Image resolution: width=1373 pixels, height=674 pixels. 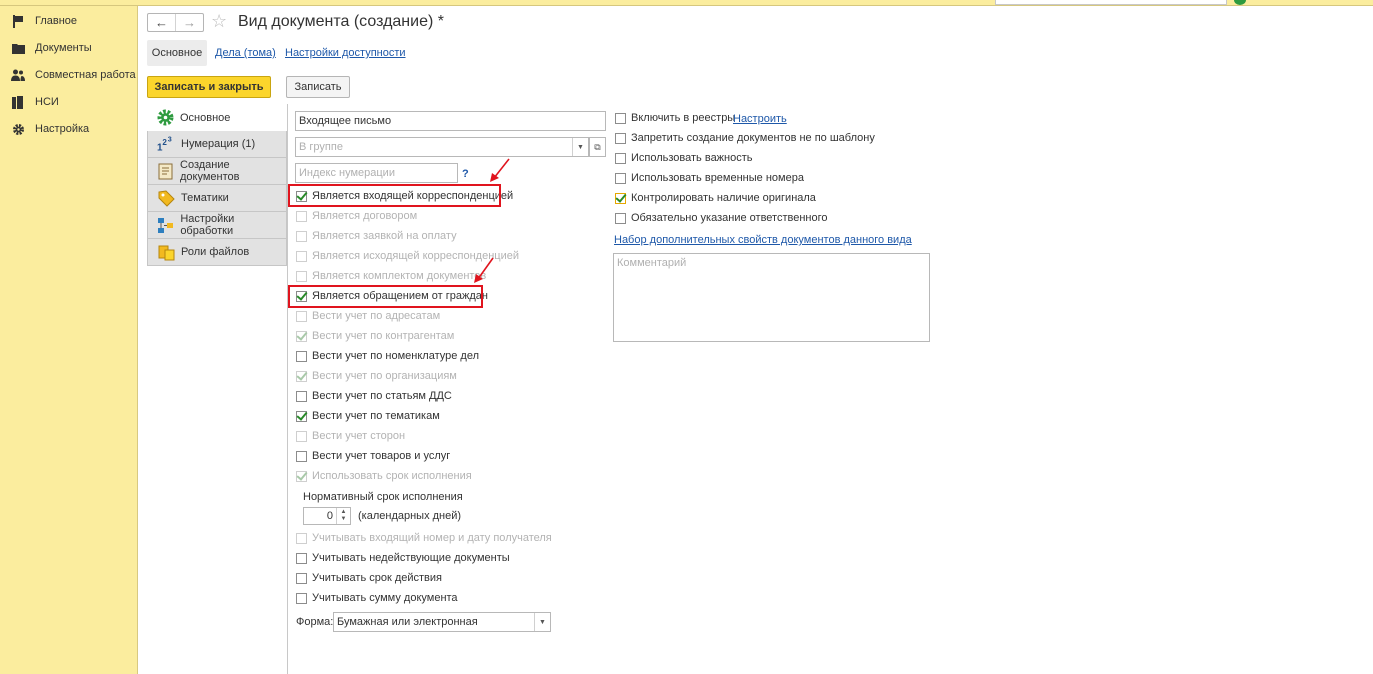 What do you see at coordinates (165, 171) in the screenshot?
I see `document-template-icon` at bounding box center [165, 171].